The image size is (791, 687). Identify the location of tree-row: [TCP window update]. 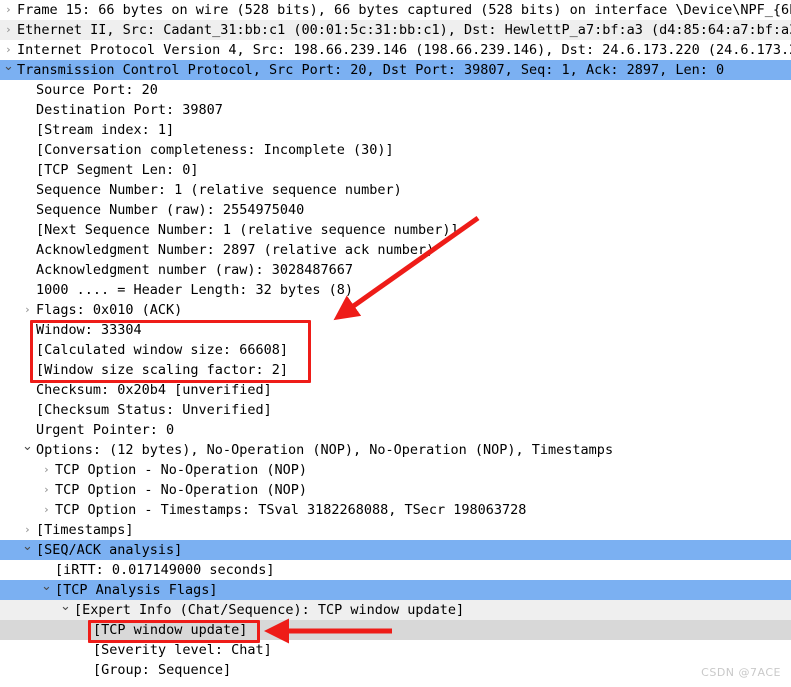
(395, 630).